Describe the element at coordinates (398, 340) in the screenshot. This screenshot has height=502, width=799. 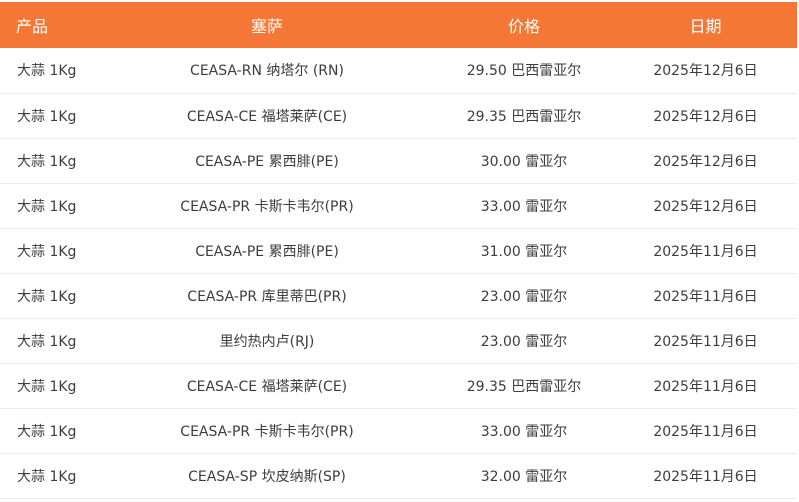
I see `table-row: 大蒜 1Kg 里约热内卢(RJ) 23.00 雷亚尔 2025年11月6日` at that location.